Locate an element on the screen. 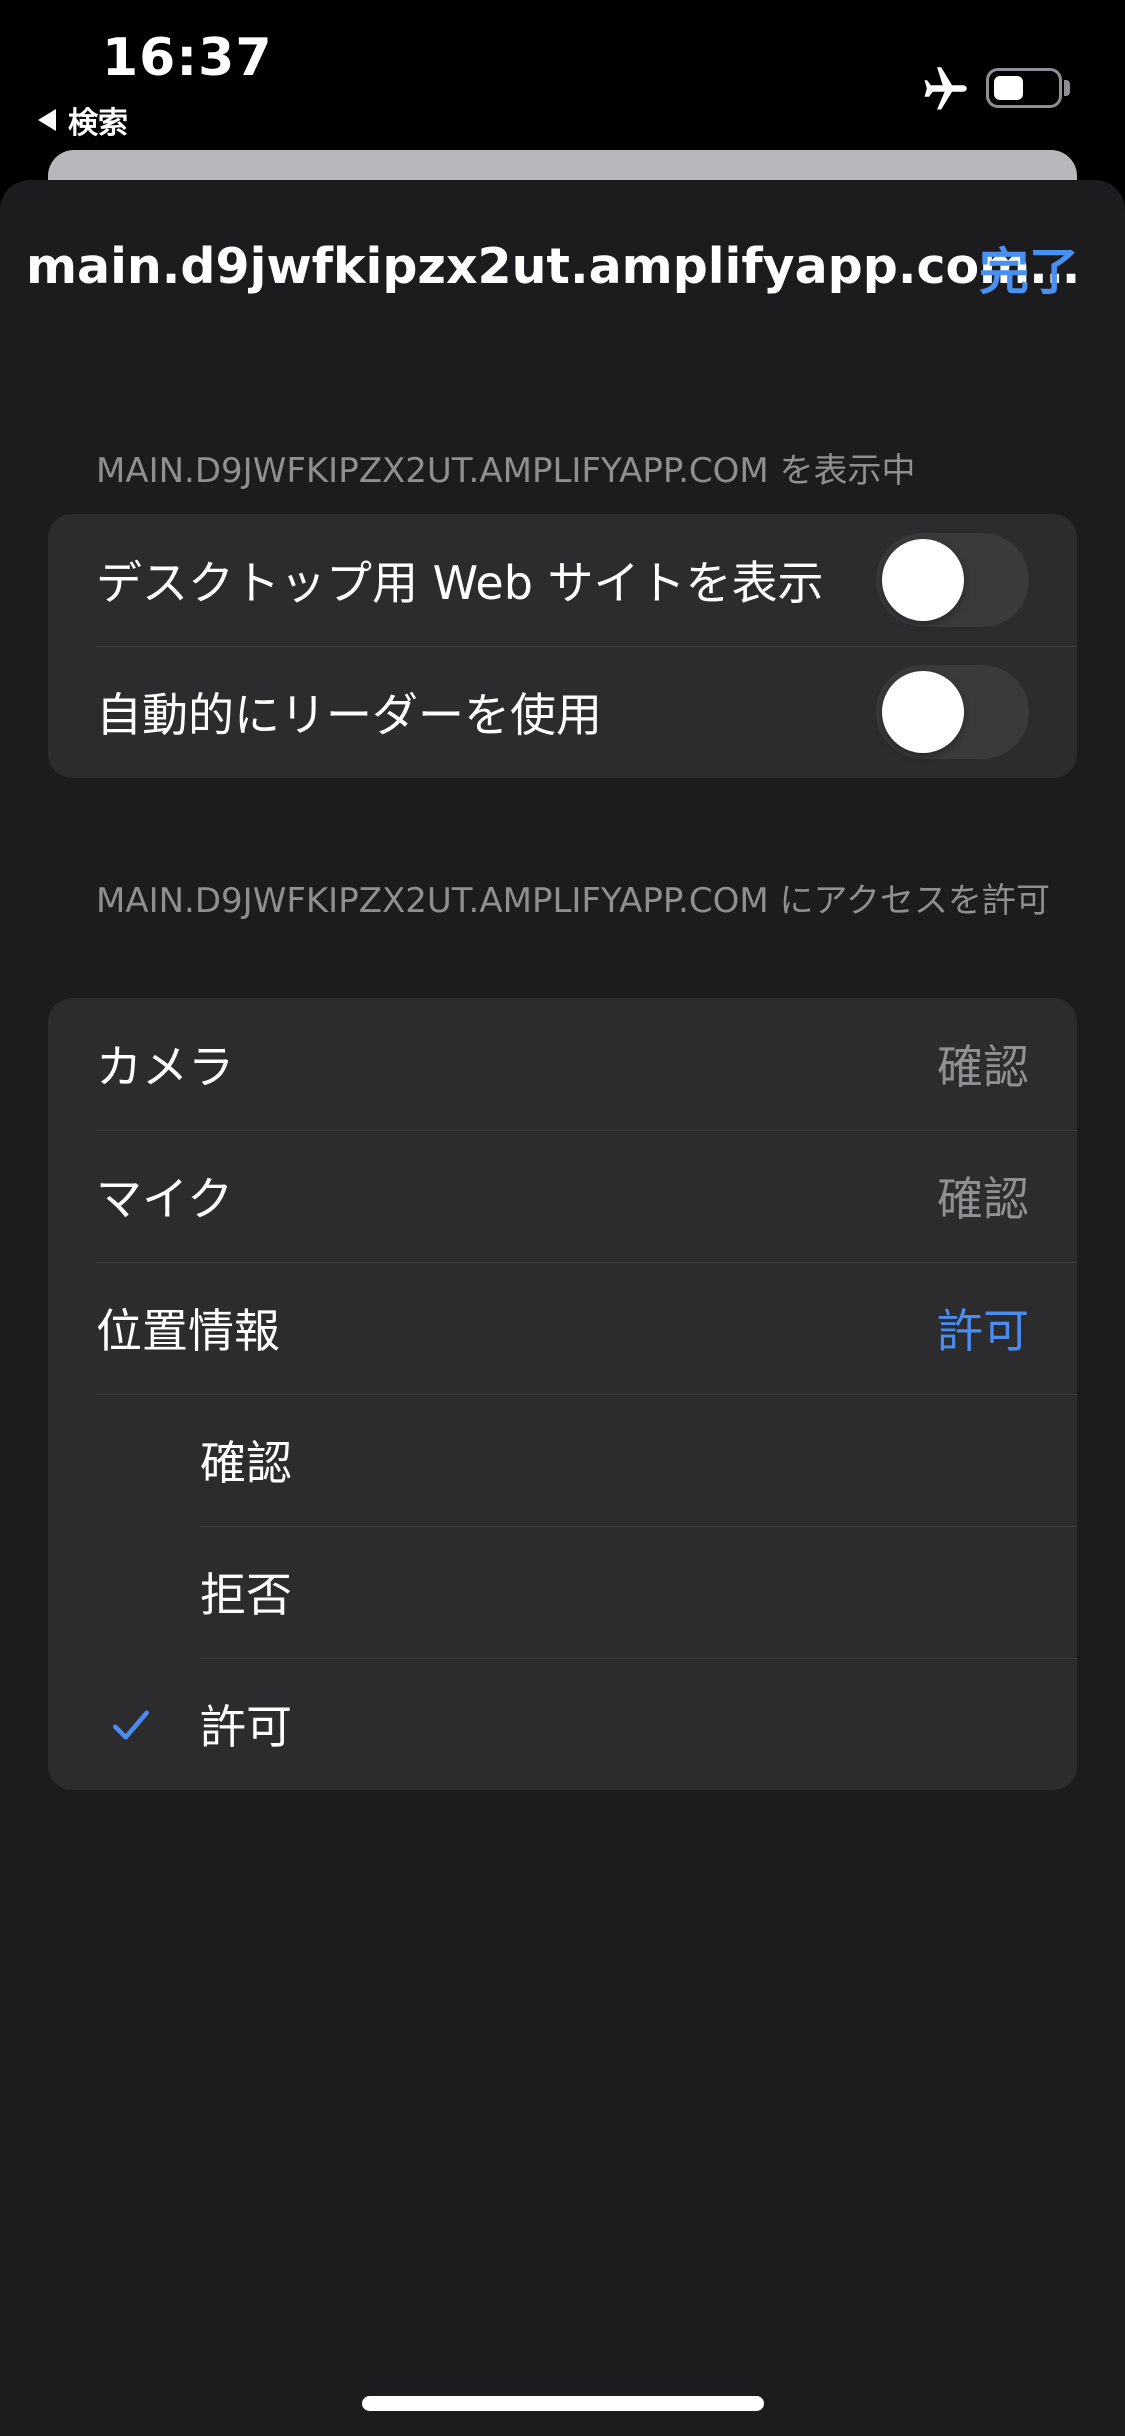  location-option-ask-label: 確認 is located at coordinates (246, 1463).